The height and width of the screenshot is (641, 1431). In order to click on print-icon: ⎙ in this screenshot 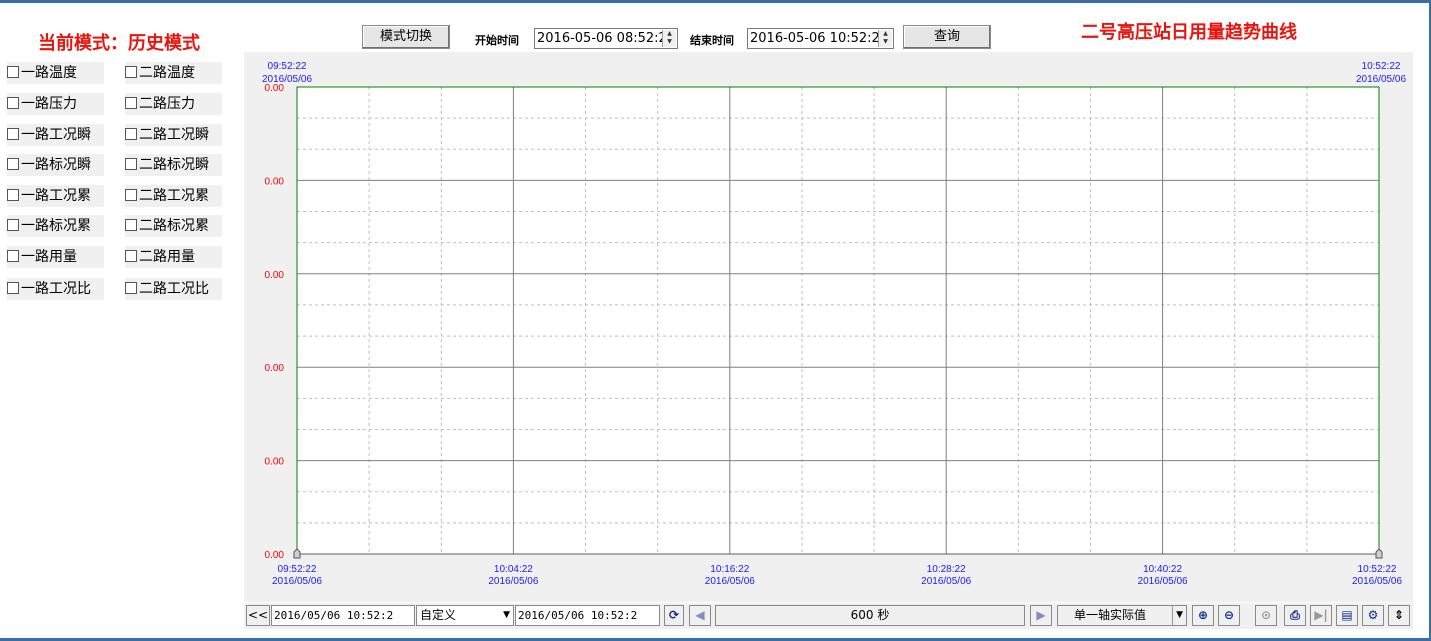, I will do `click(1295, 615)`.